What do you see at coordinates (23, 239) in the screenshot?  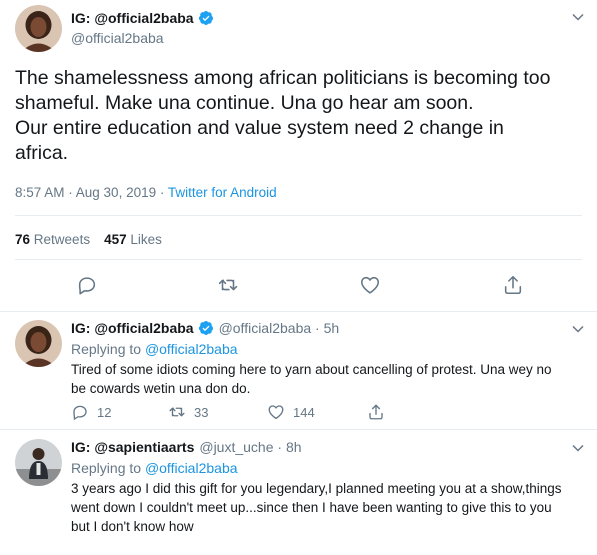 I see `retweets-count: 76` at bounding box center [23, 239].